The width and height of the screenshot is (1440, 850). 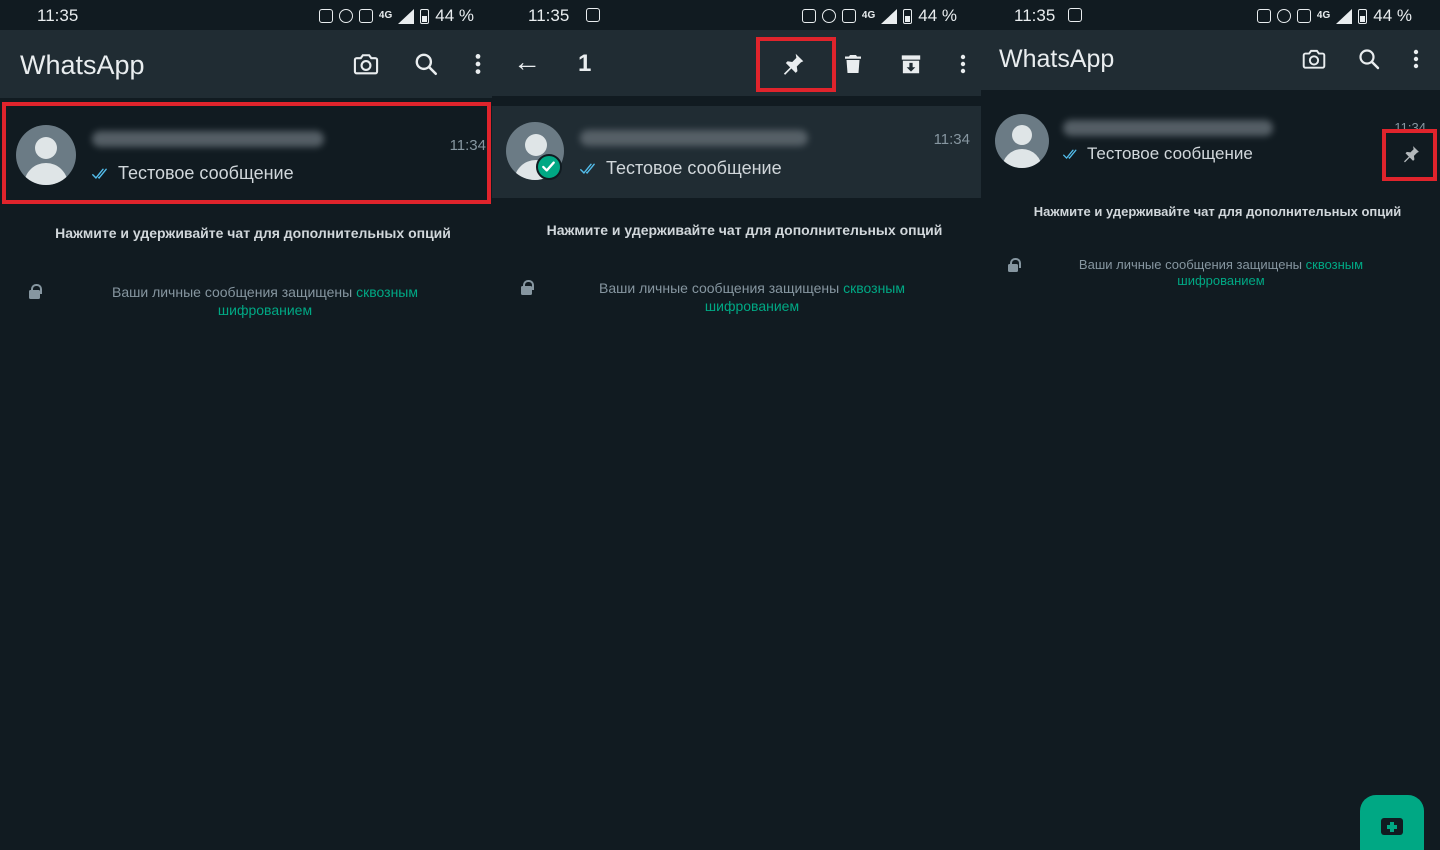 I want to click on highlight-pin-button, so click(x=796, y=64).